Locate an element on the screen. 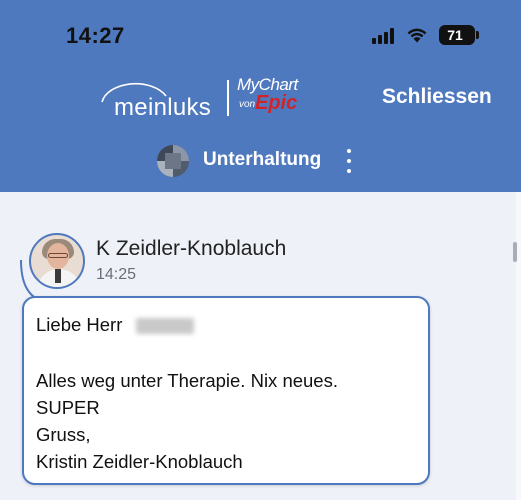 The height and width of the screenshot is (500, 521). status-bar: 14:27 71 is located at coordinates (260, 35).